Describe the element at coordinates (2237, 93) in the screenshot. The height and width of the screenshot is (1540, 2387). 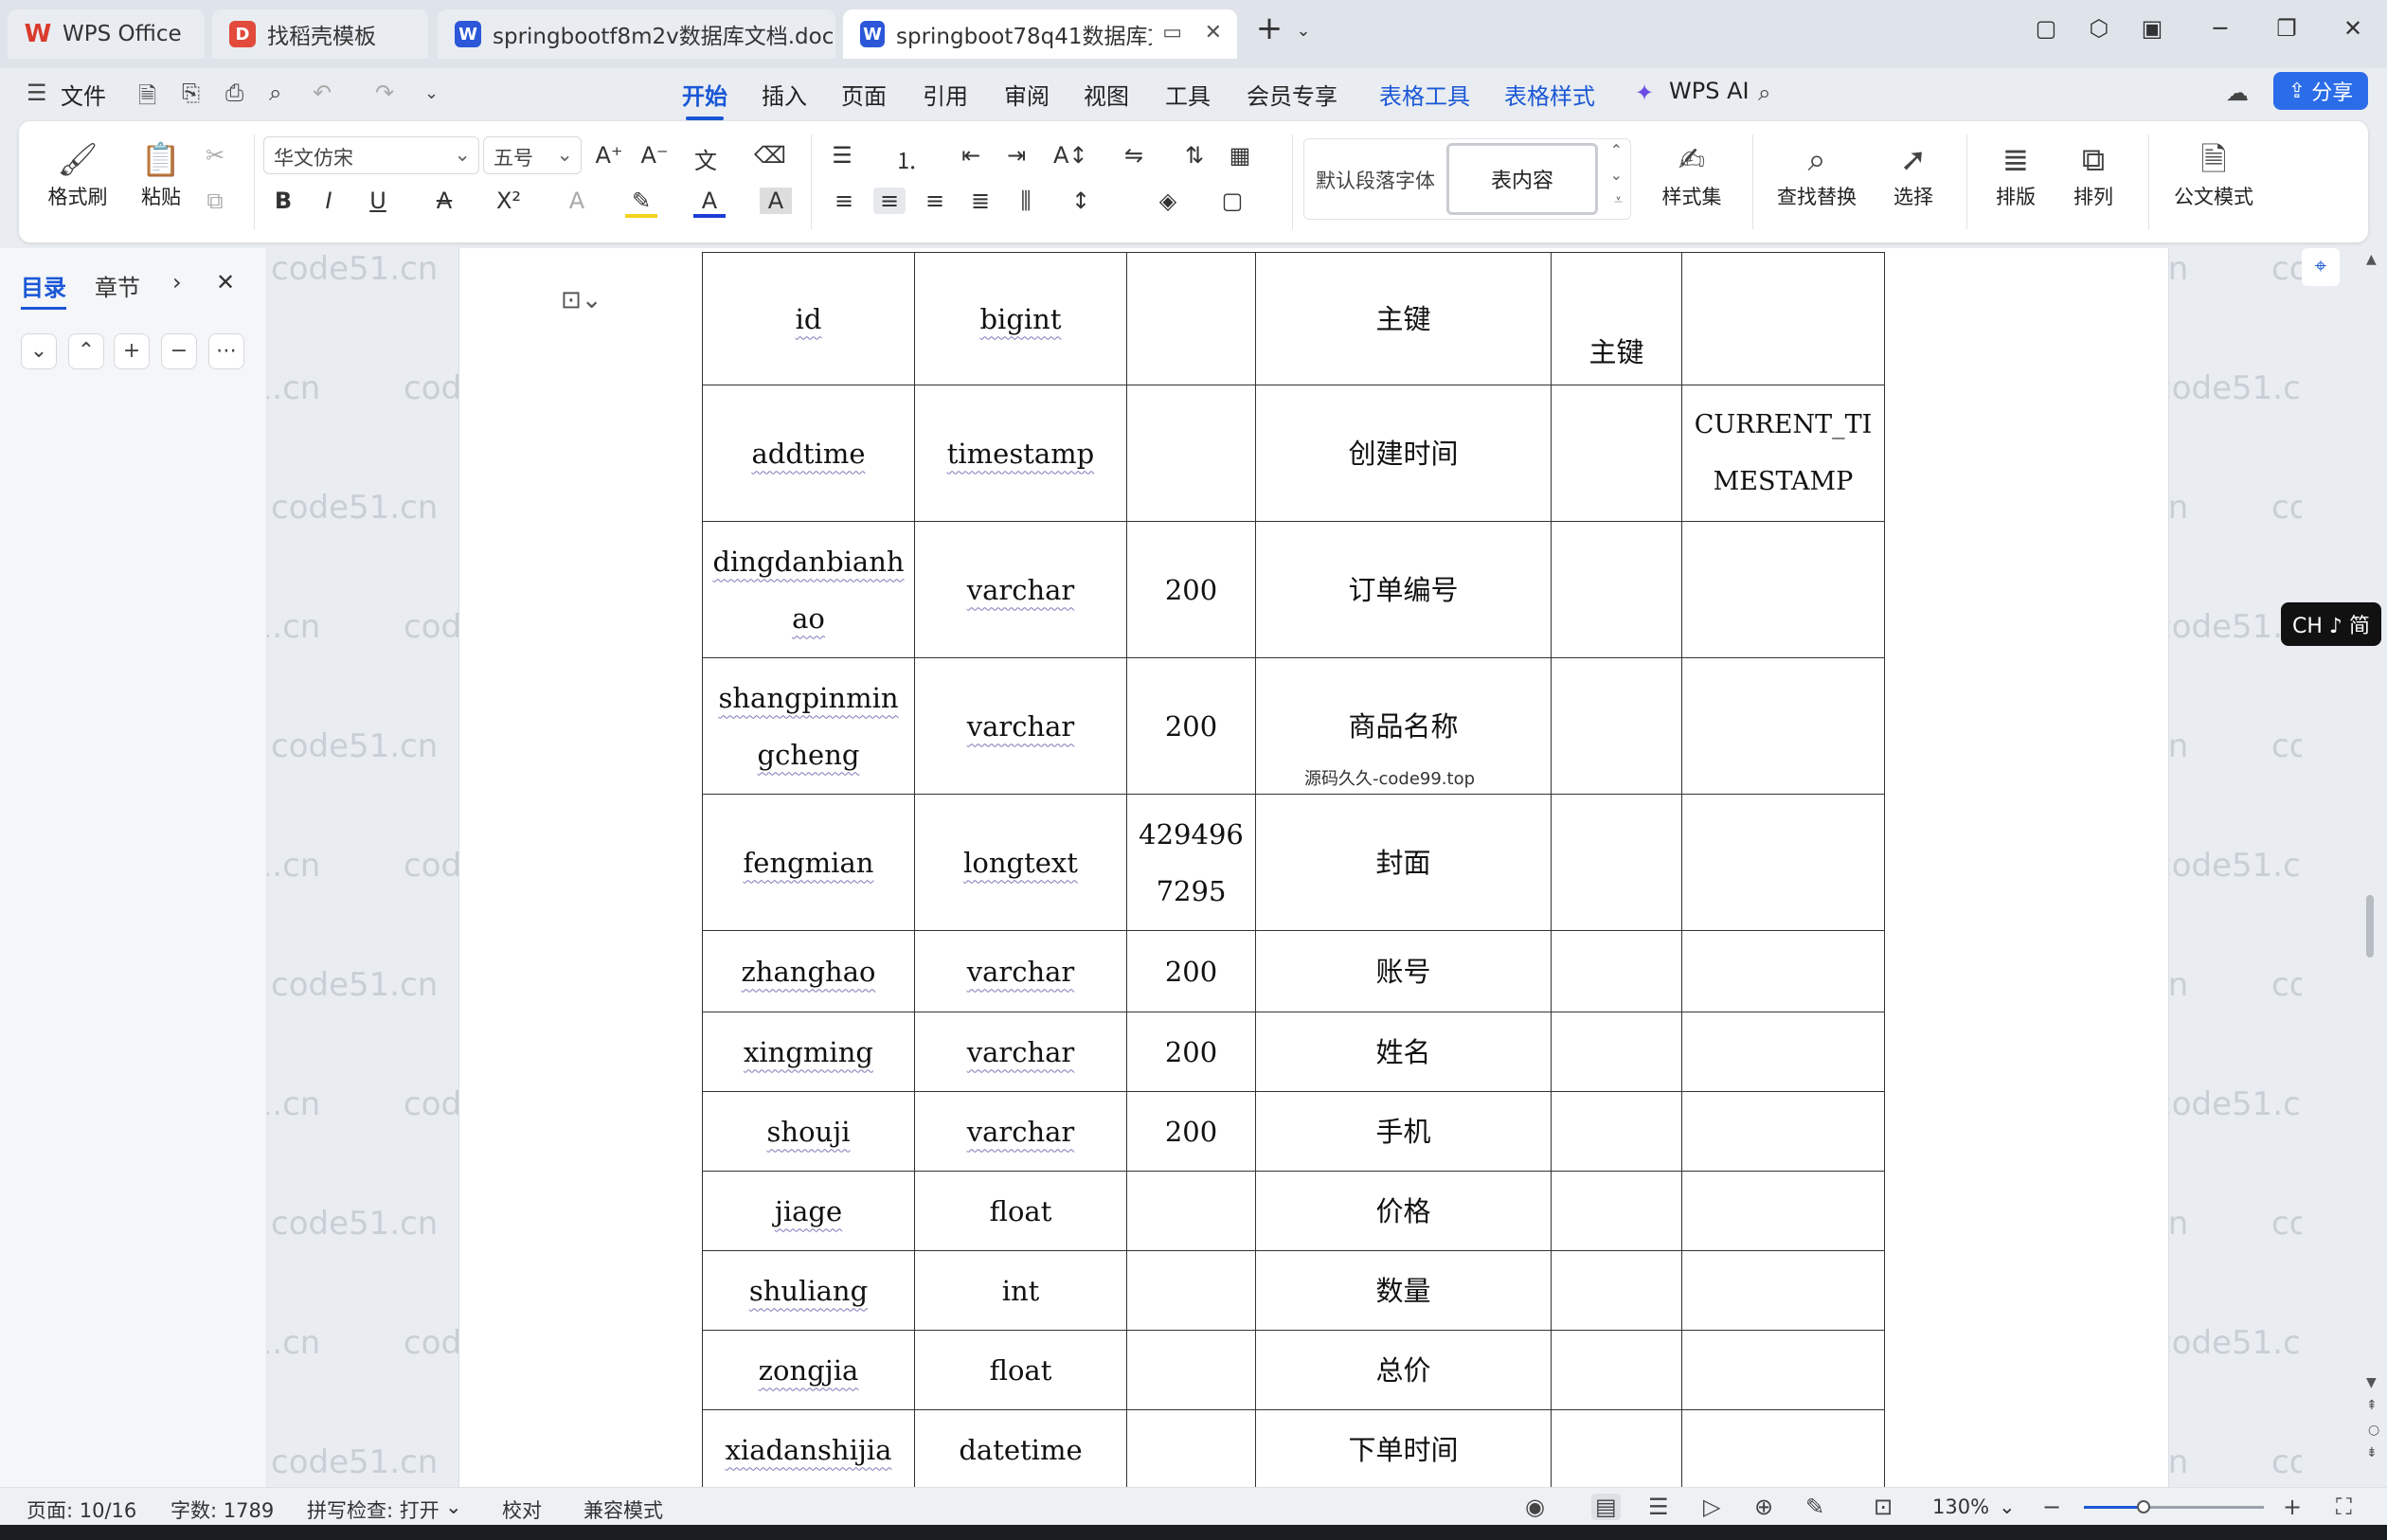
I see `cloud-upload-icon: ☁` at that location.